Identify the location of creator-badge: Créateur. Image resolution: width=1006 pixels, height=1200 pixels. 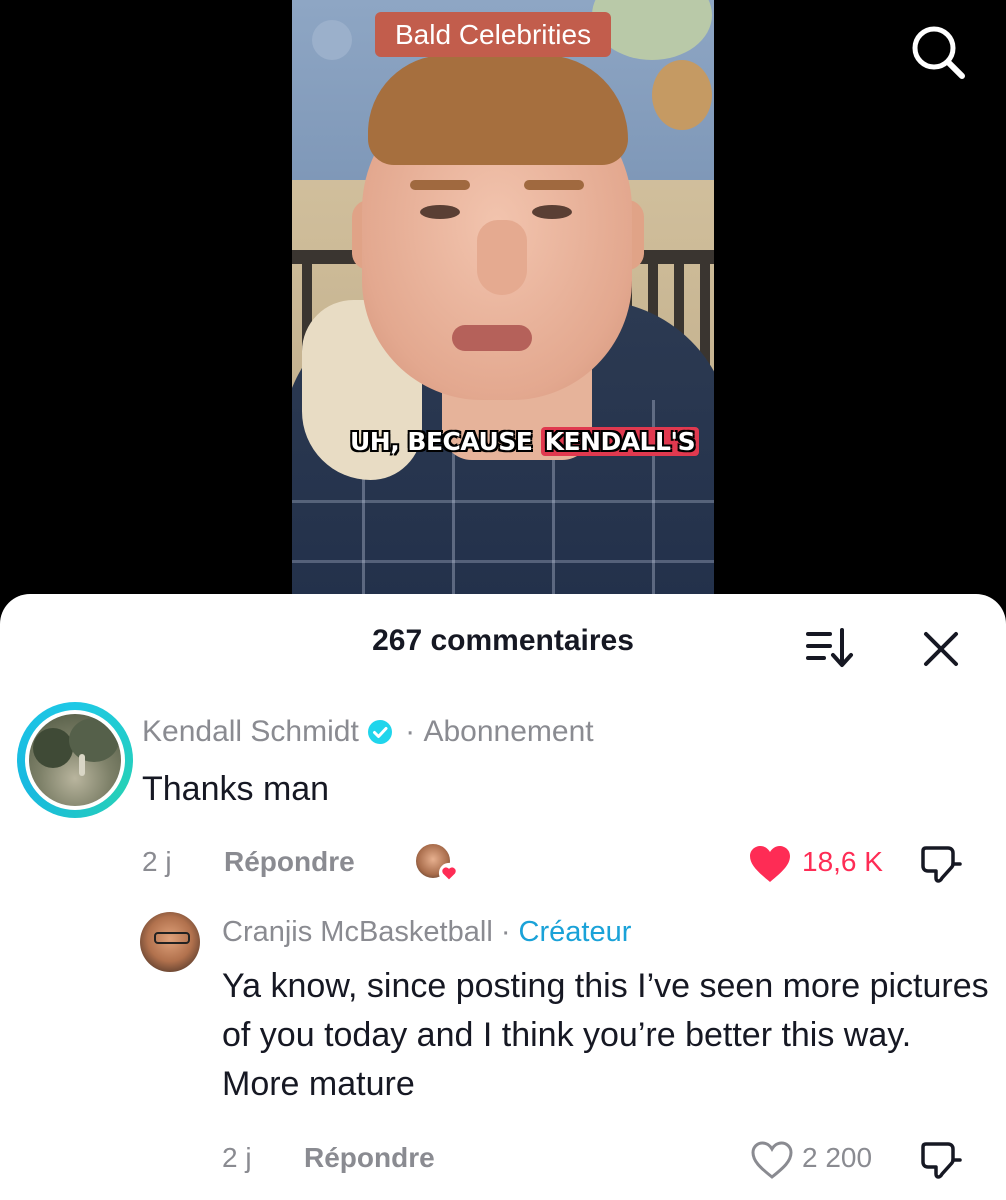
(575, 932).